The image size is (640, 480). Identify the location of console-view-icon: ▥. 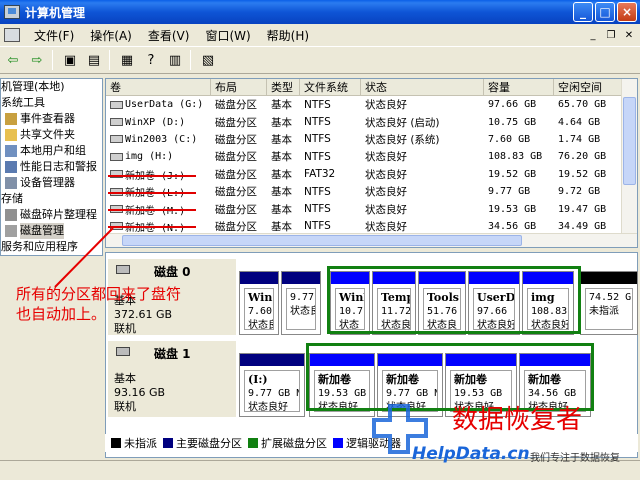
(175, 60).